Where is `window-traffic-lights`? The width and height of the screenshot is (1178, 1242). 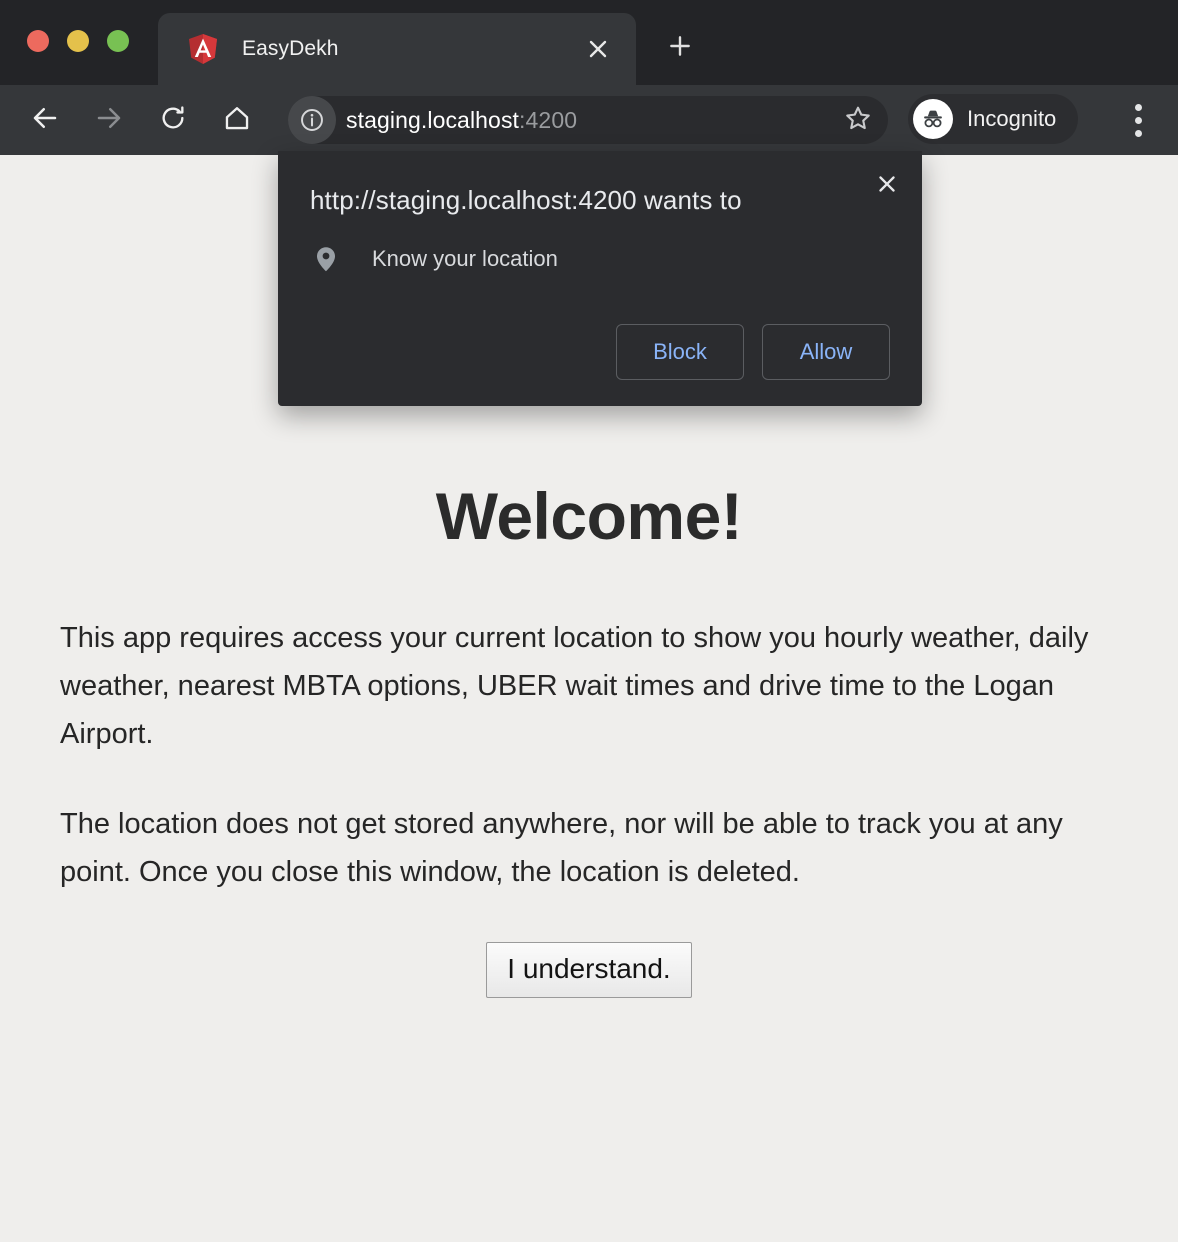 window-traffic-lights is located at coordinates (78, 41).